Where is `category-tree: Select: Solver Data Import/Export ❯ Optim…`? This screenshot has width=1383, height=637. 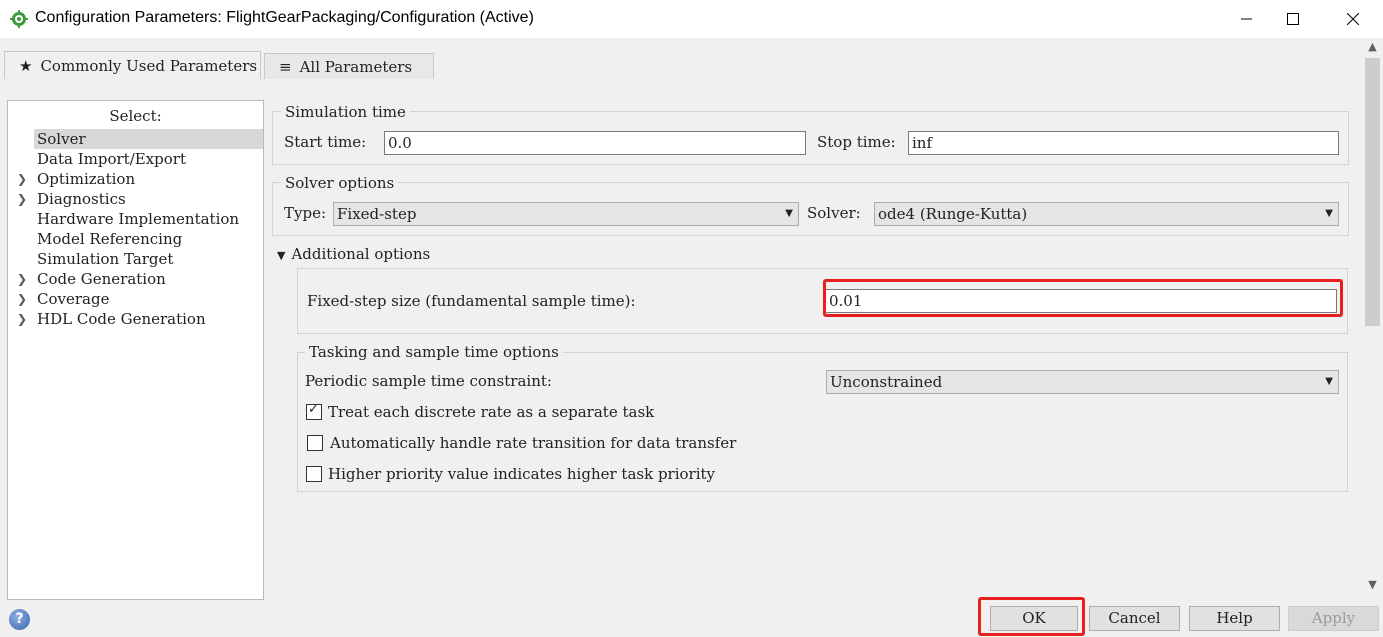 category-tree: Select: Solver Data Import/Export ❯ Optim… is located at coordinates (135, 350).